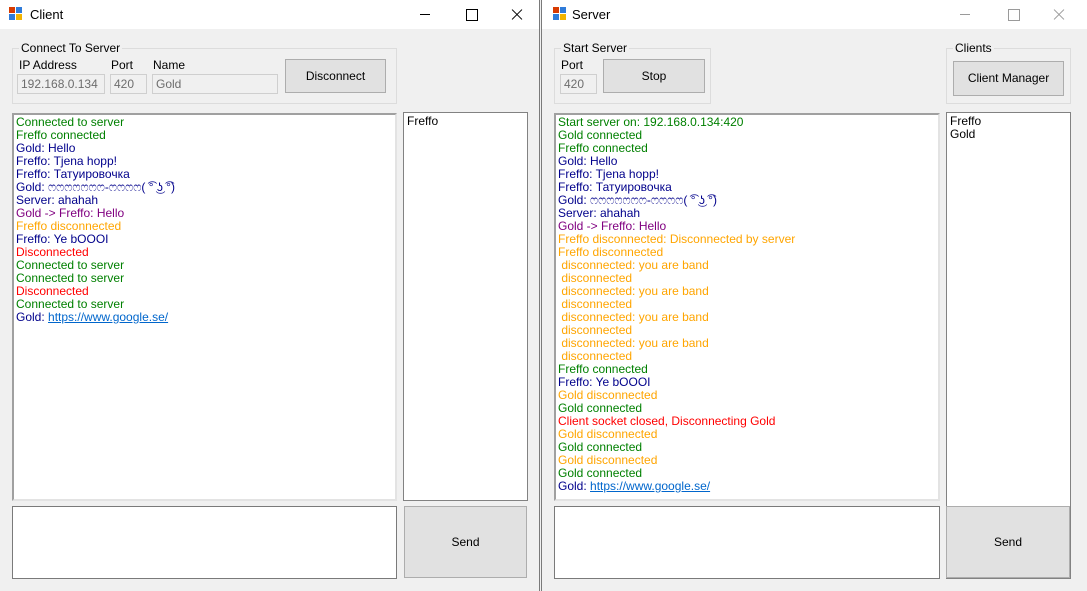 This screenshot has height=591, width=1087. I want to click on server-send-button: Send, so click(1008, 542).